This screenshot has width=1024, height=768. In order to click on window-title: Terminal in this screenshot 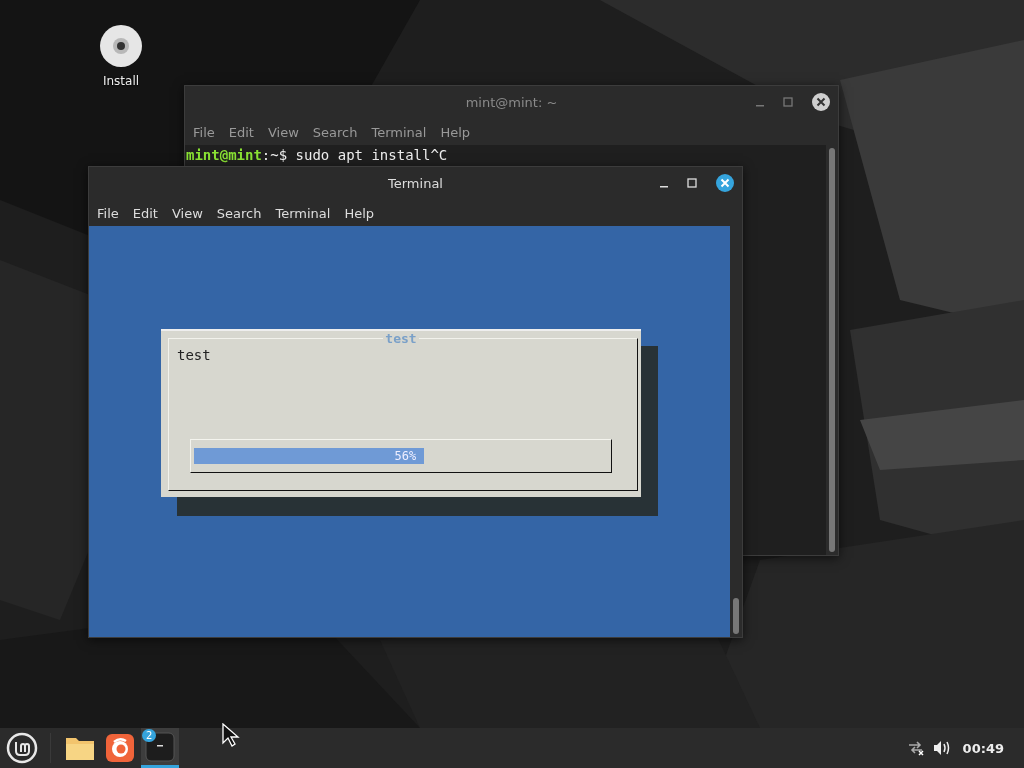, I will do `click(415, 183)`.